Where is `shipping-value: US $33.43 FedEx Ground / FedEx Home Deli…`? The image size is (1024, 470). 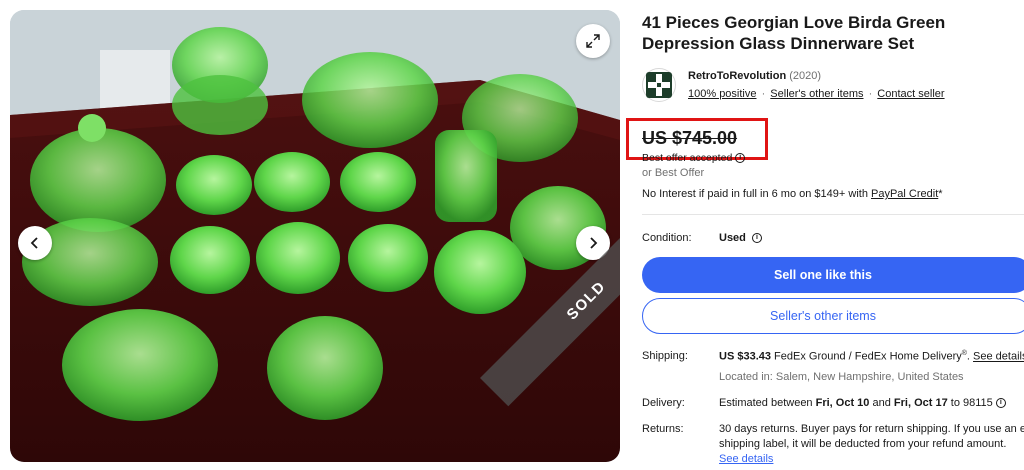
shipping-value: US $33.43 FedEx Ground / FedEx Home Deli… is located at coordinates (871, 356).